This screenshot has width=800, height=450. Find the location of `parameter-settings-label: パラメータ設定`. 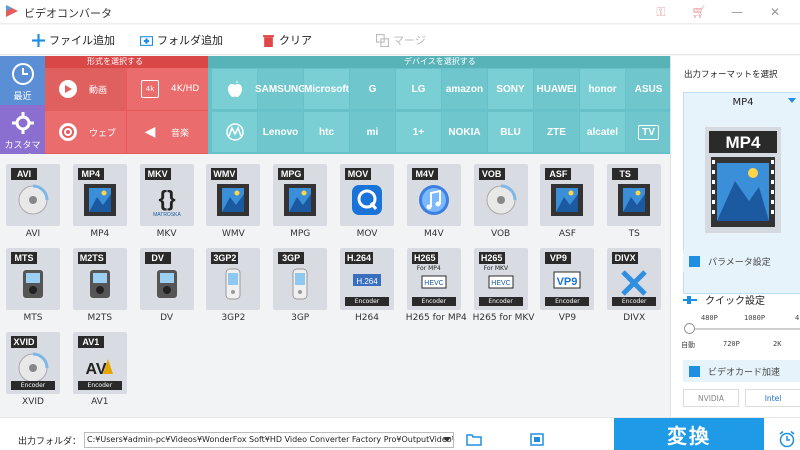

parameter-settings-label: パラメータ設定 is located at coordinates (739, 262).